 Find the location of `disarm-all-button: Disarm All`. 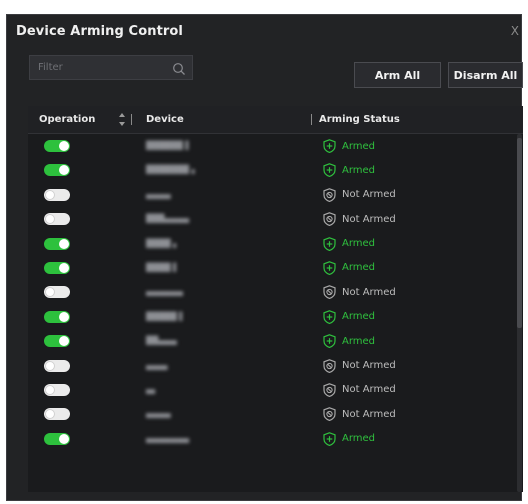

disarm-all-button: Disarm All is located at coordinates (485, 75).